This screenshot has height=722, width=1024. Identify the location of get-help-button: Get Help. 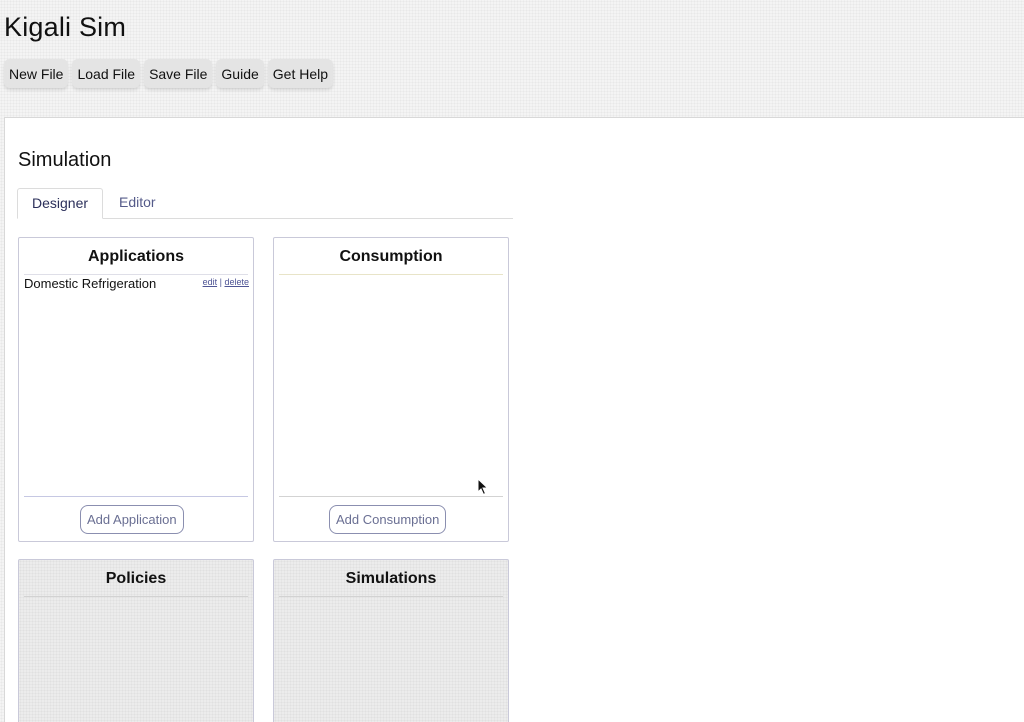
(300, 73).